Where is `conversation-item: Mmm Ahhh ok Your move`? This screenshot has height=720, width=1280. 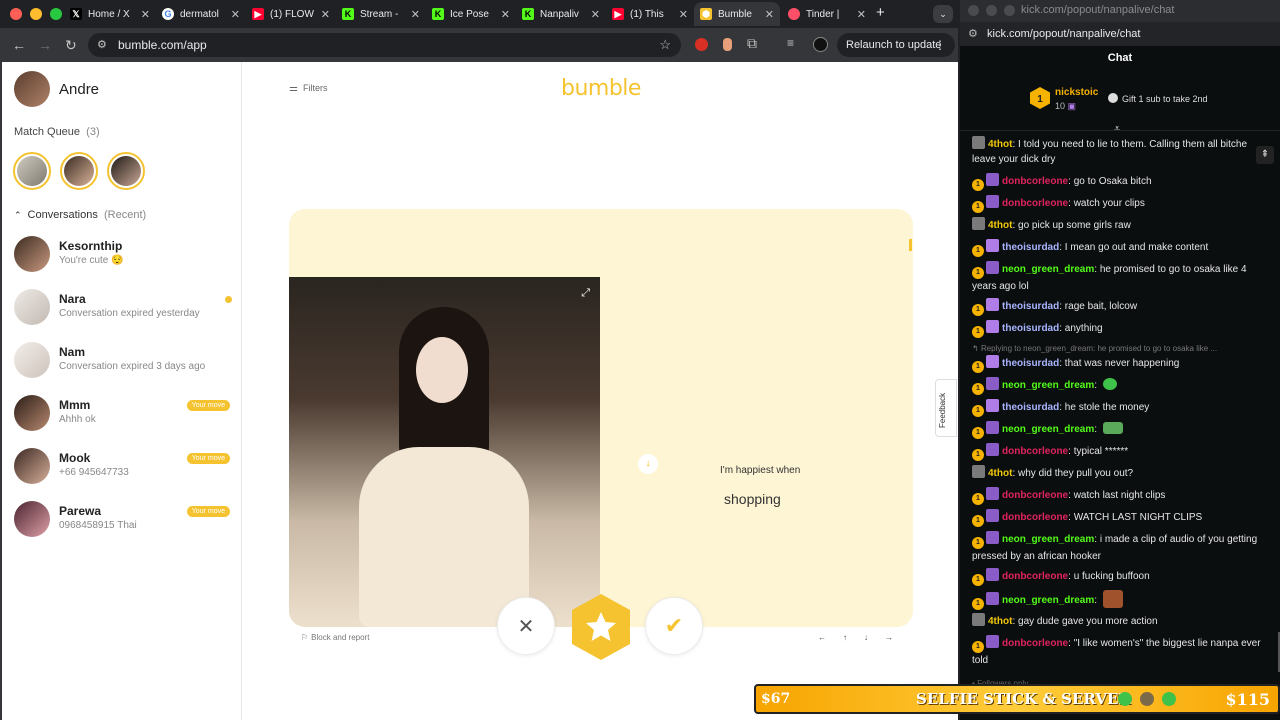 conversation-item: Mmm Ahhh ok Your move is located at coordinates (124, 415).